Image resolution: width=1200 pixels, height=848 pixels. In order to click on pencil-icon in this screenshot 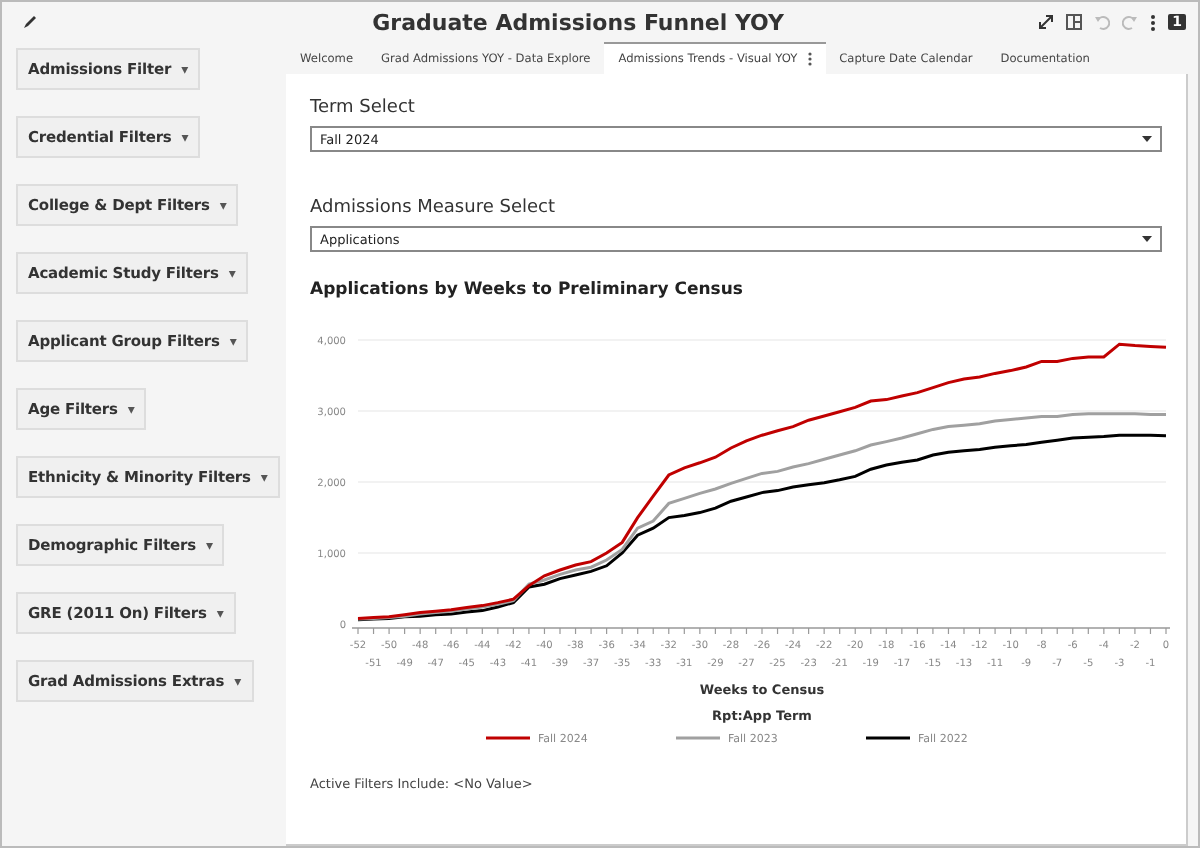, I will do `click(30, 22)`.